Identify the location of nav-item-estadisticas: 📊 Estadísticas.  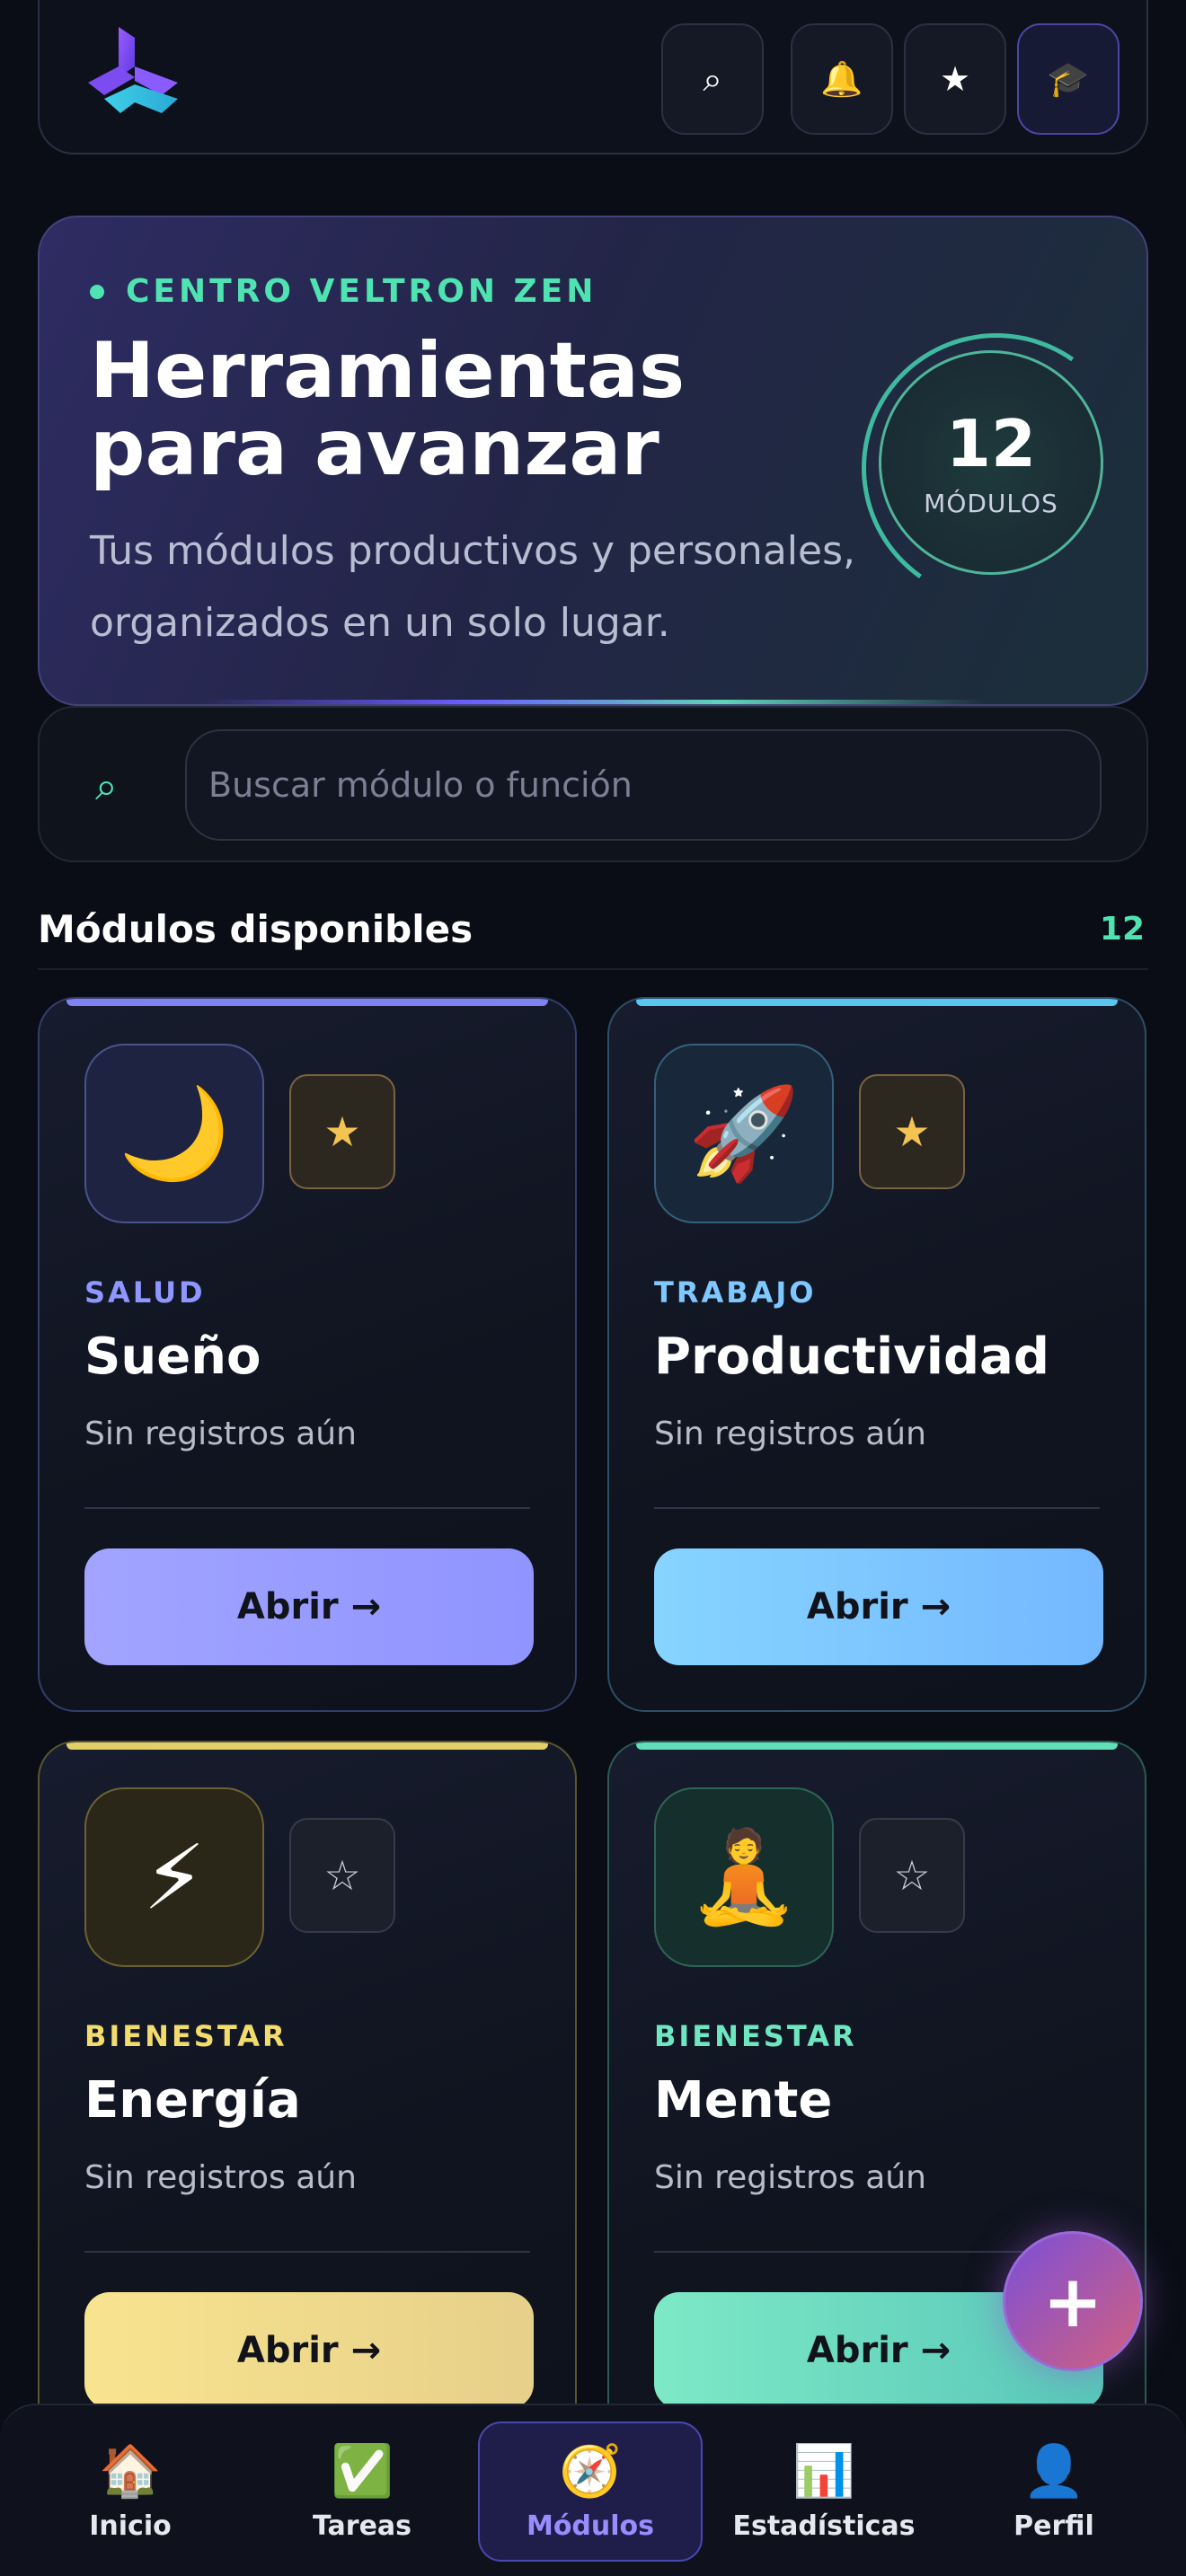
(824, 2492).